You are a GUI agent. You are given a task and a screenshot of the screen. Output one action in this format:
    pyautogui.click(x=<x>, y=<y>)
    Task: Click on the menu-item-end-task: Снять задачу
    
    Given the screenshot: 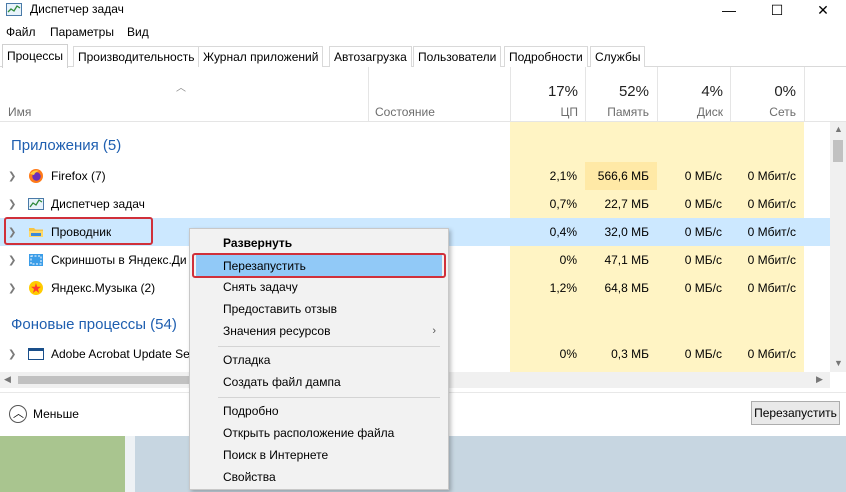 What is the action you would take?
    pyautogui.click(x=319, y=287)
    